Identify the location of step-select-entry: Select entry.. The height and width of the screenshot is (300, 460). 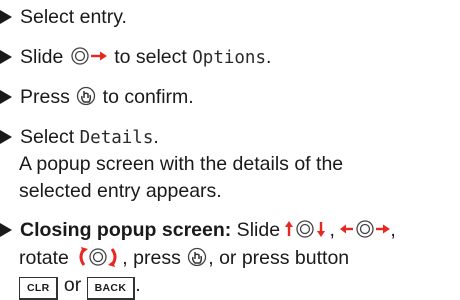
(63, 17).